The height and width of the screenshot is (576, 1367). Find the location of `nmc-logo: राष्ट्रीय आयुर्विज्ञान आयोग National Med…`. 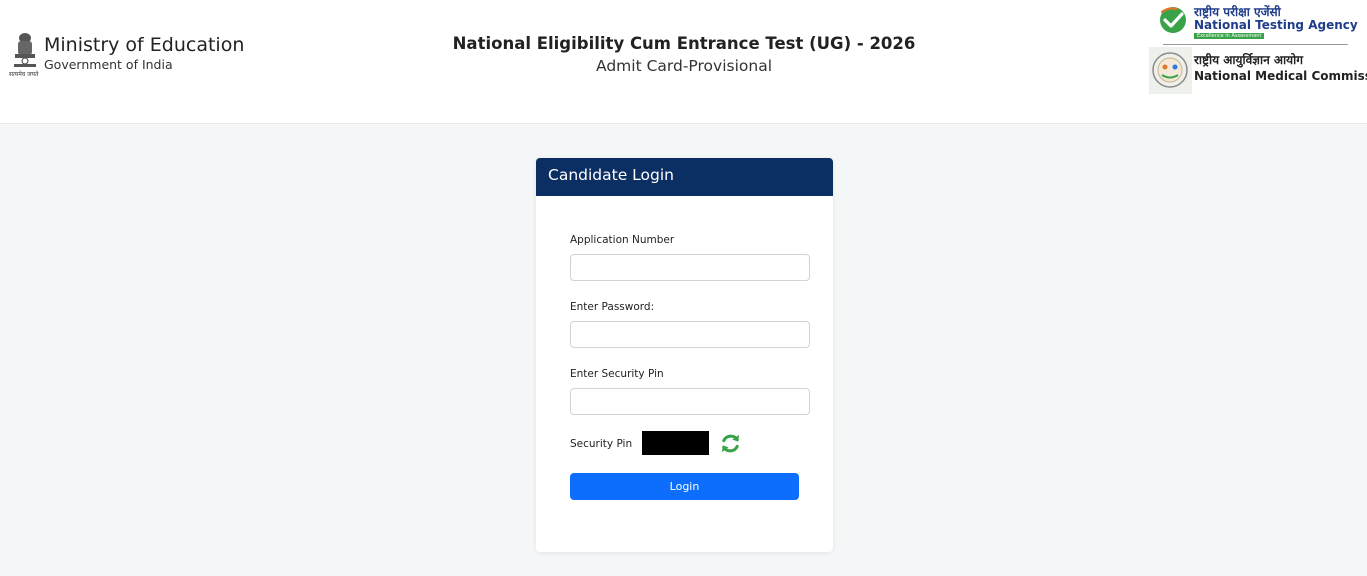

nmc-logo: राष्ट्रीय आयुर्विज्ञान आयोग National Med… is located at coordinates (1258, 71).